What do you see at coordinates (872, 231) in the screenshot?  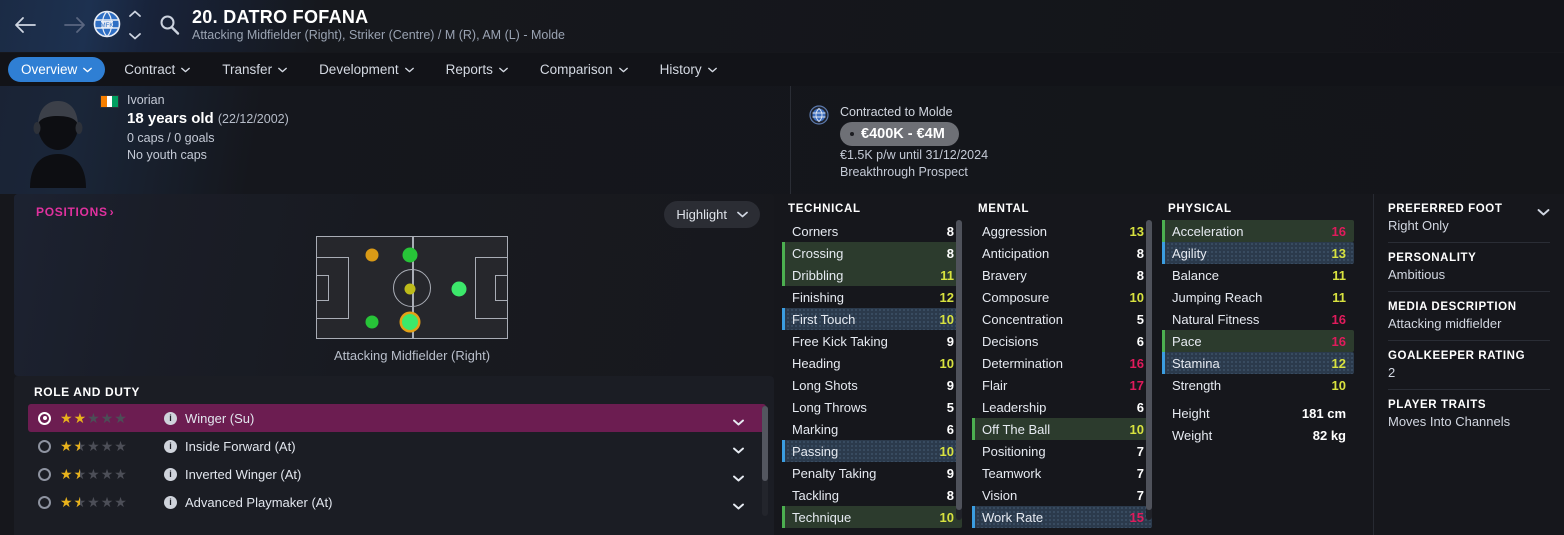 I see `attribute-row: Corners 8` at bounding box center [872, 231].